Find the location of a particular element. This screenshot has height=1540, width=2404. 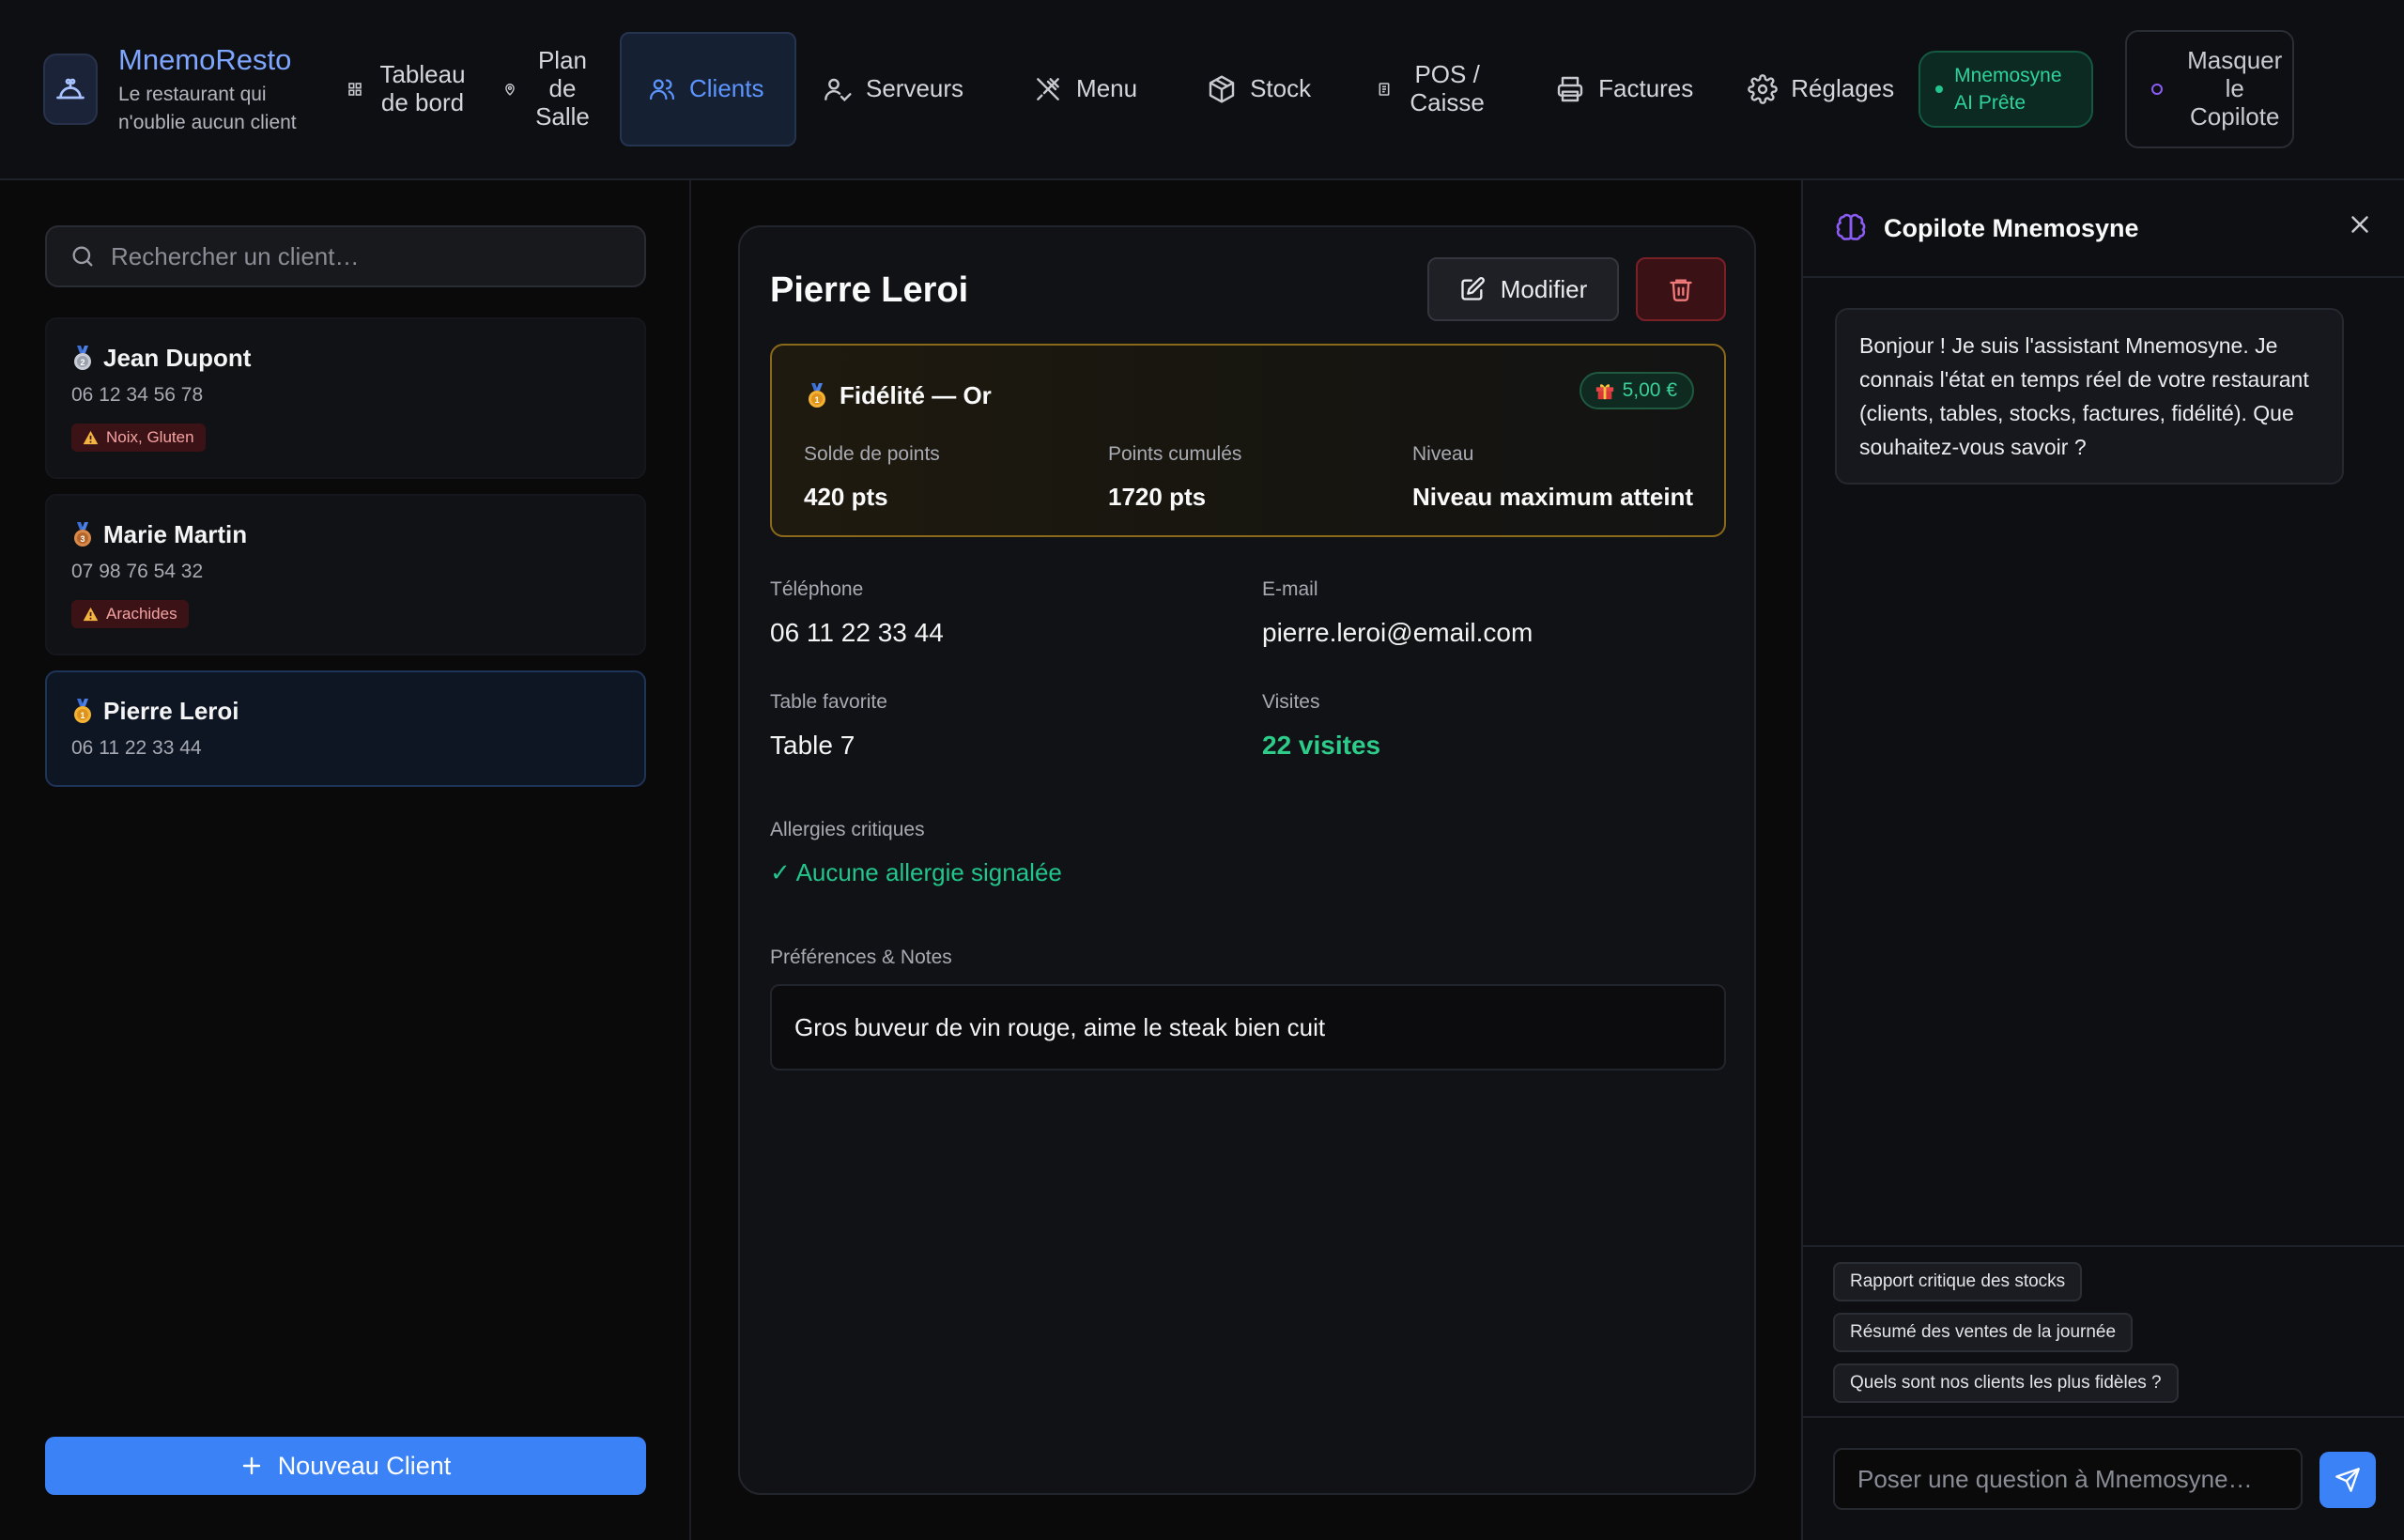

status-dot-icon is located at coordinates (1939, 89).